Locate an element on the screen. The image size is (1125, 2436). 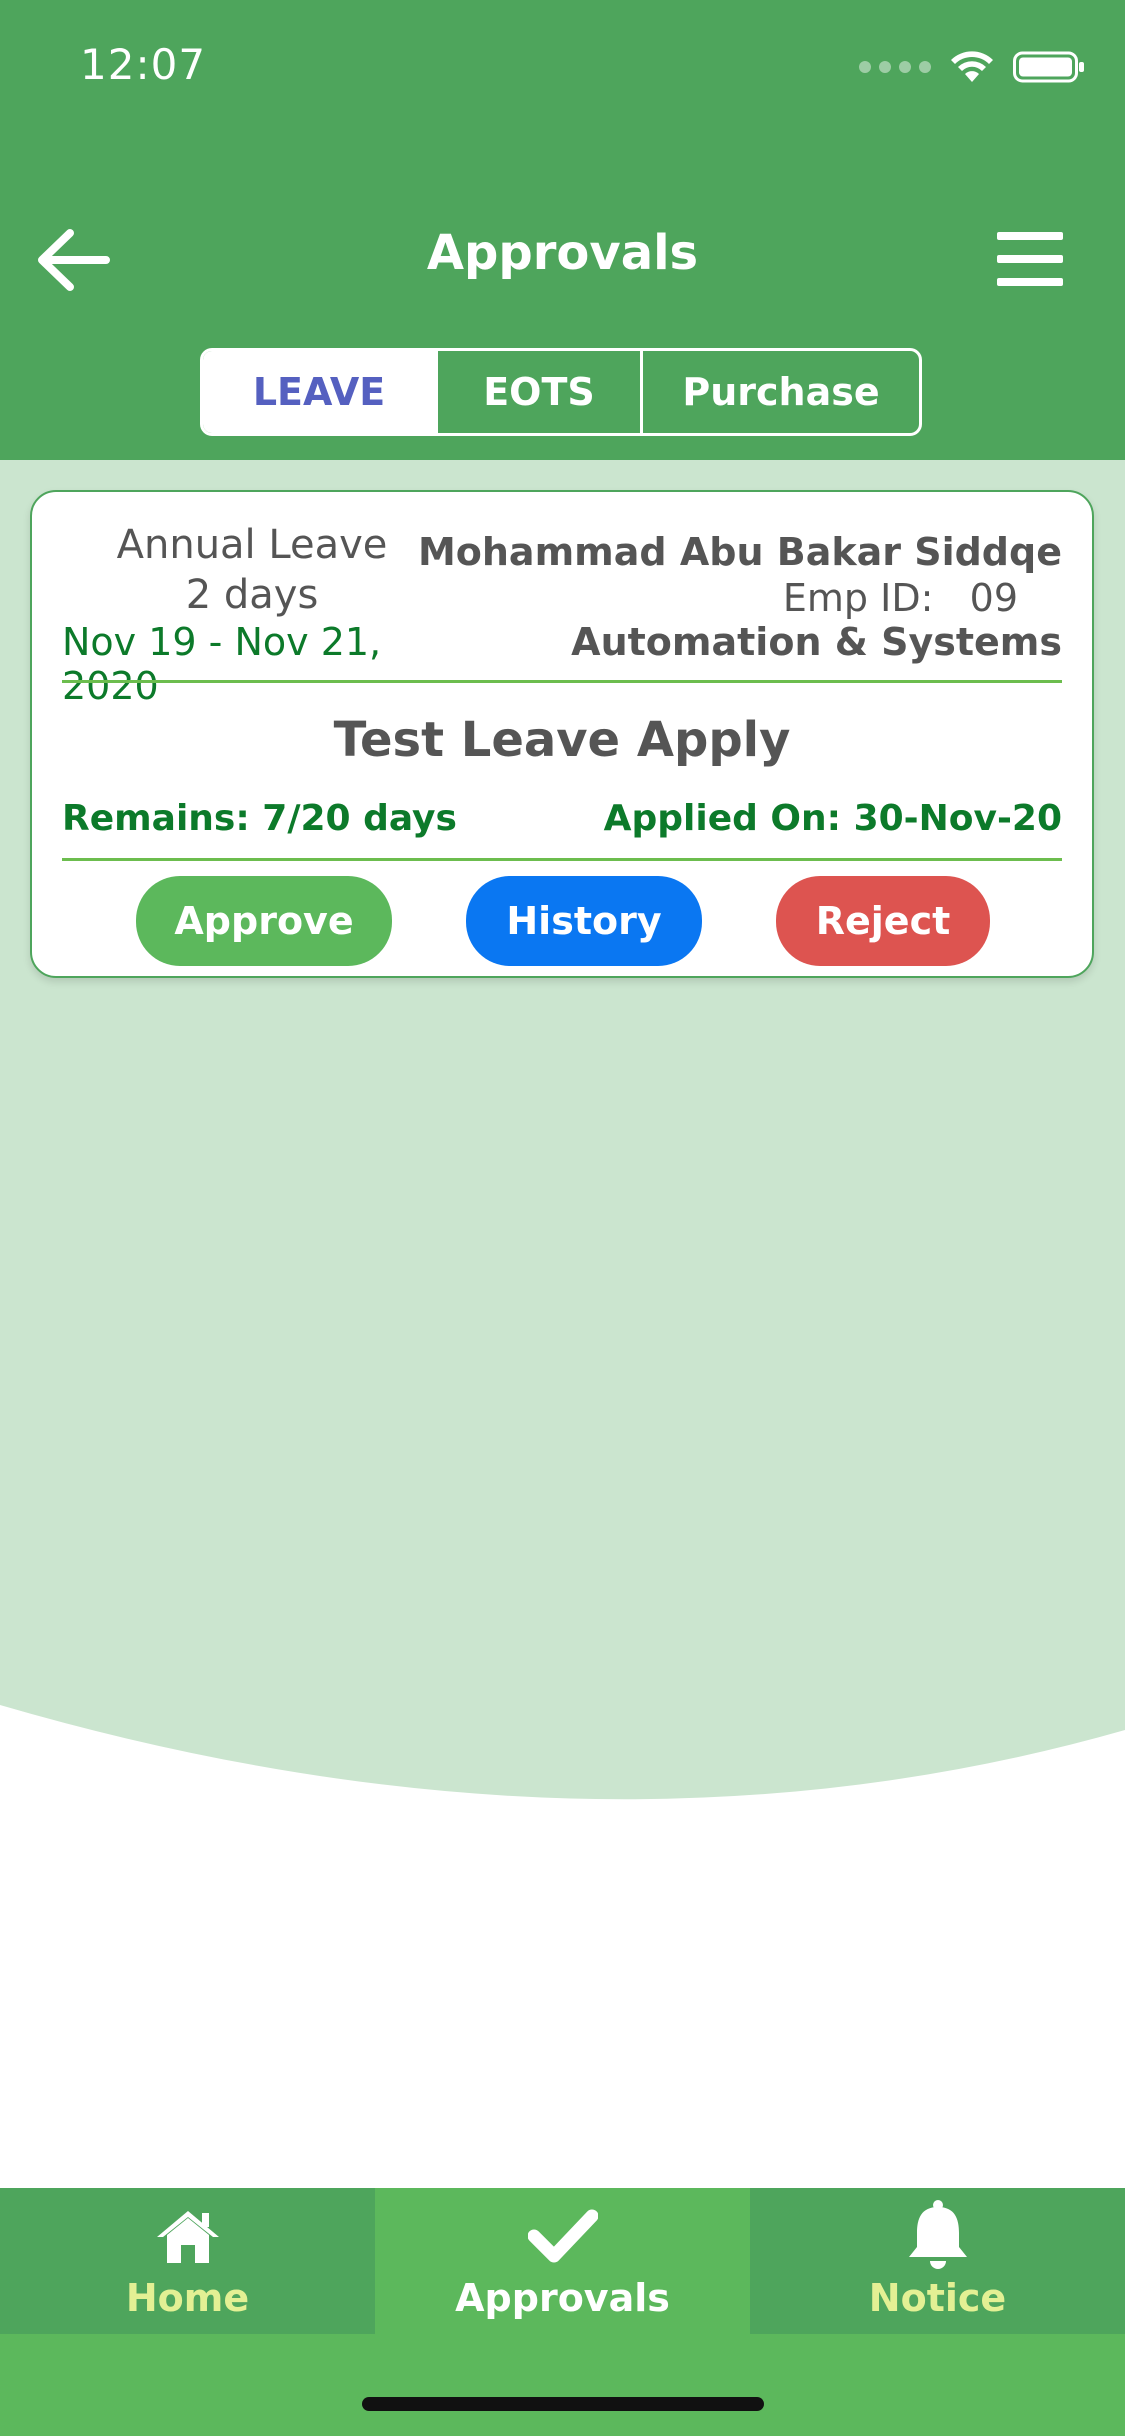
tab-eots: EOTS is located at coordinates (537, 392).